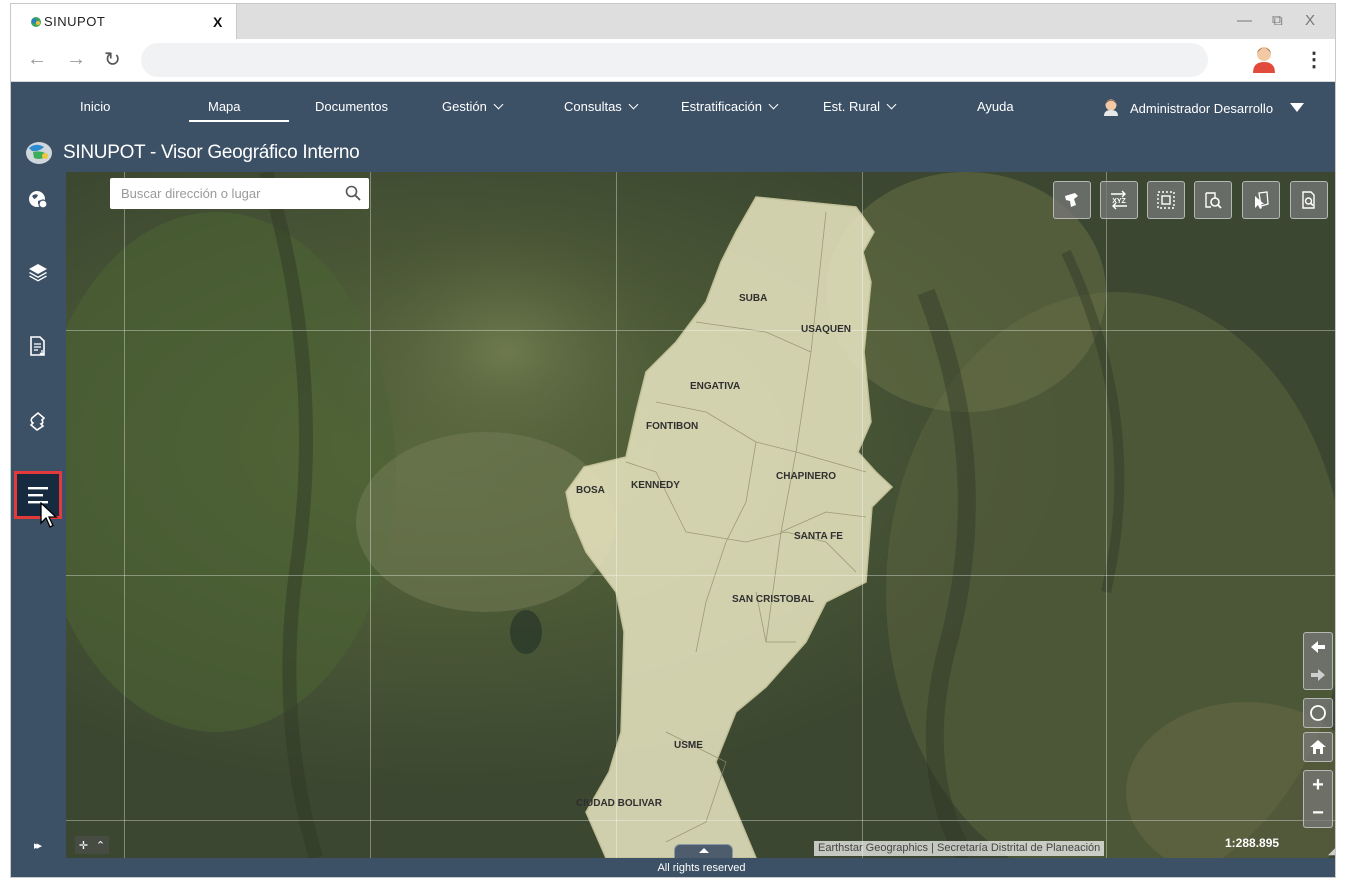 The width and height of the screenshot is (1346, 888). I want to click on search-input, so click(222, 193).